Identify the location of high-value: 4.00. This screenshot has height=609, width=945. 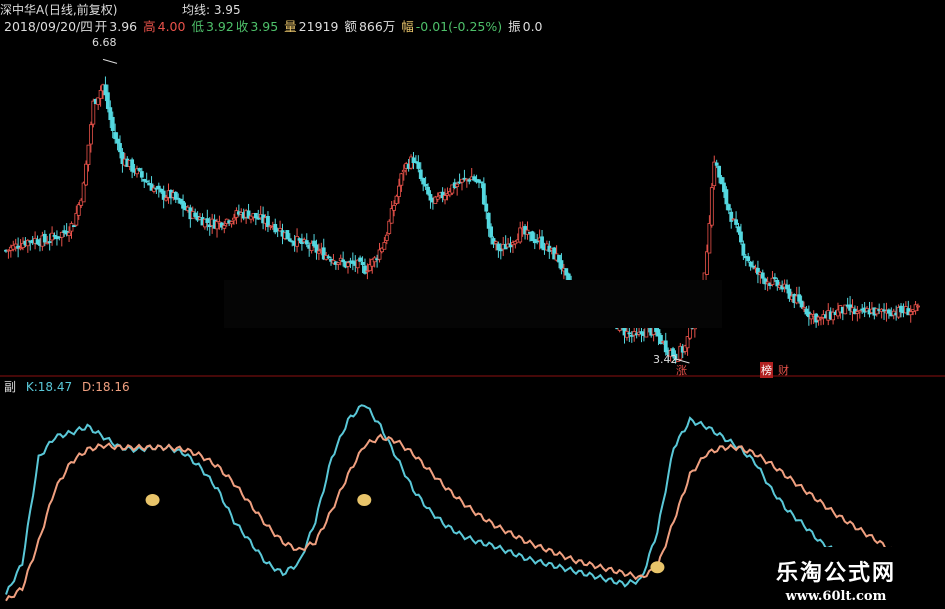
(171, 26).